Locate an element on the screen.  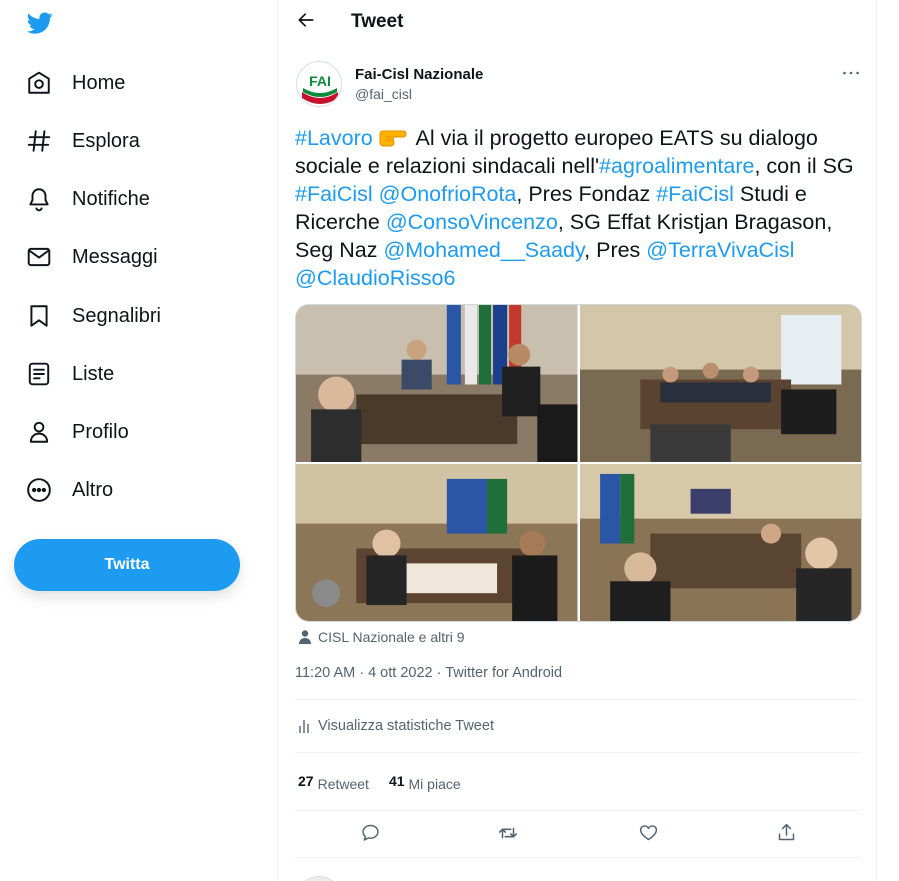
more-options-button is located at coordinates (851, 72).